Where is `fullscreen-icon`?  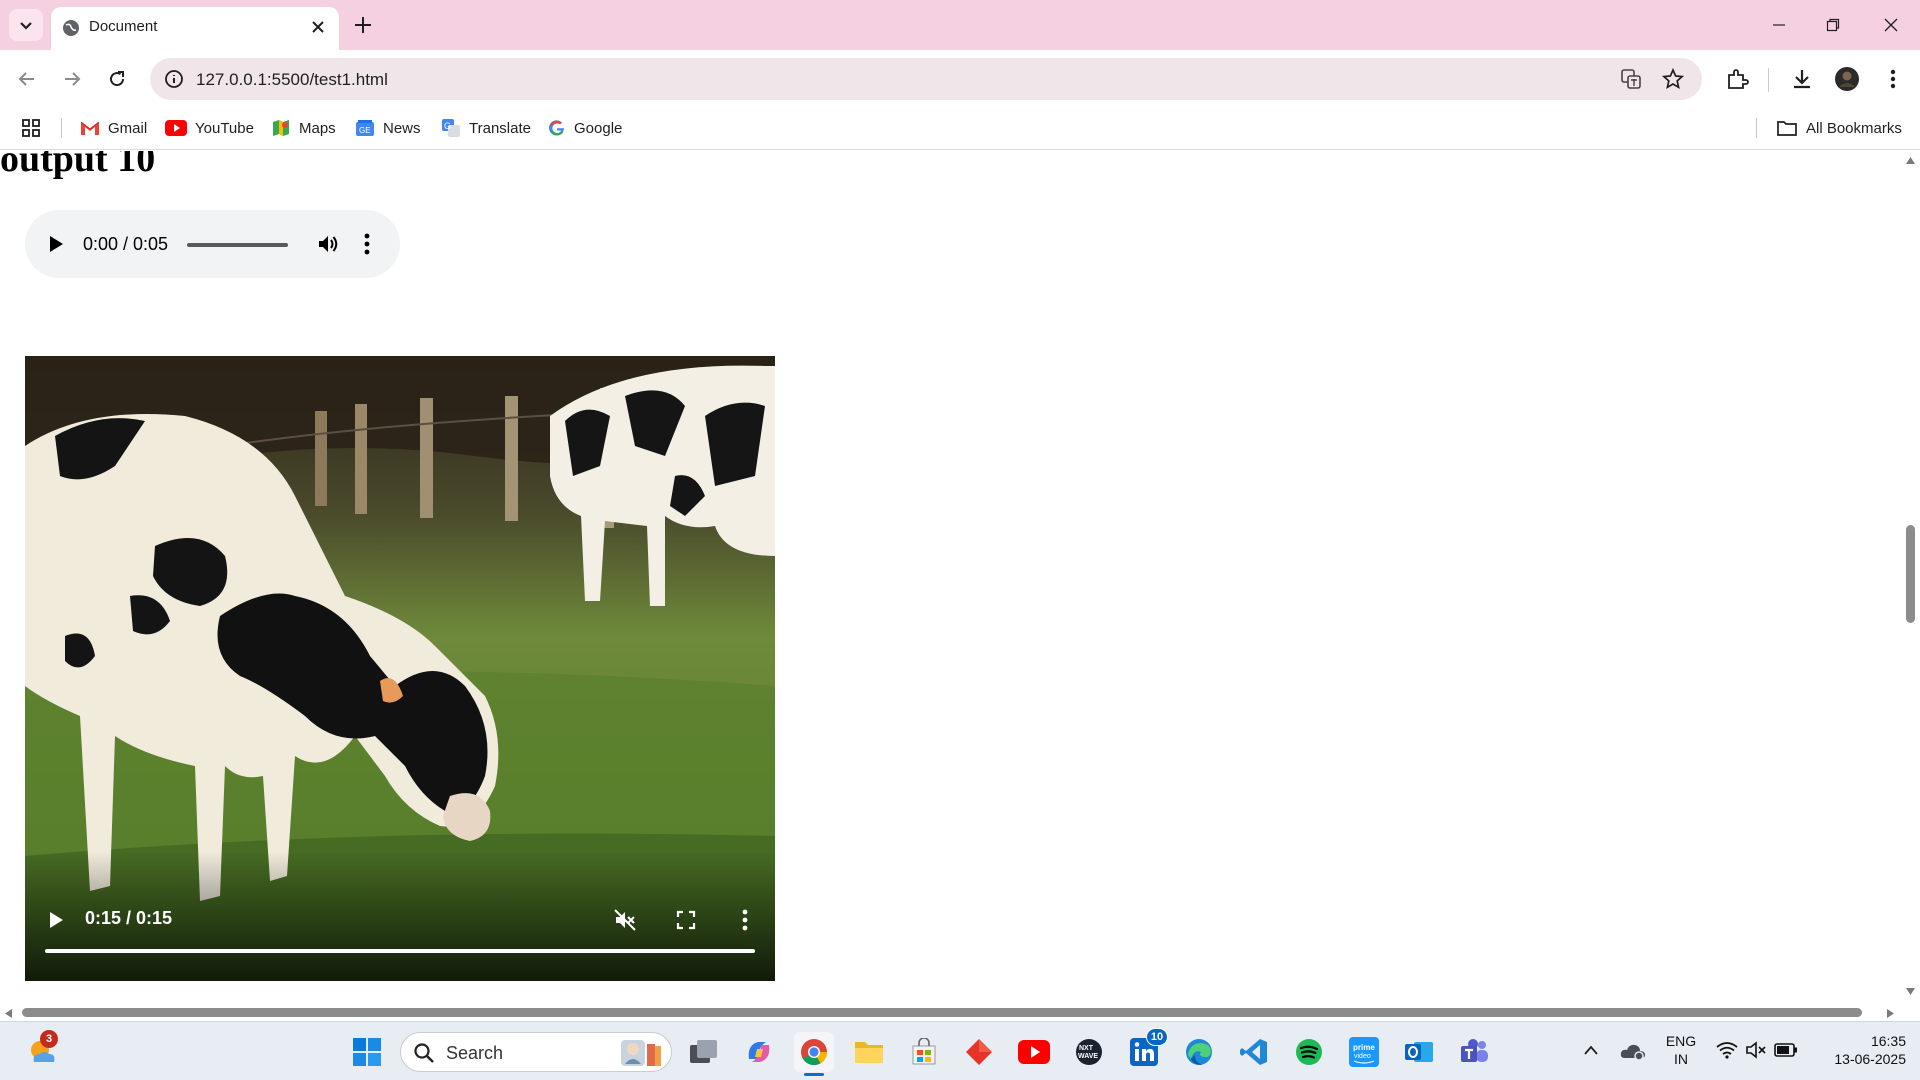
fullscreen-icon is located at coordinates (686, 920).